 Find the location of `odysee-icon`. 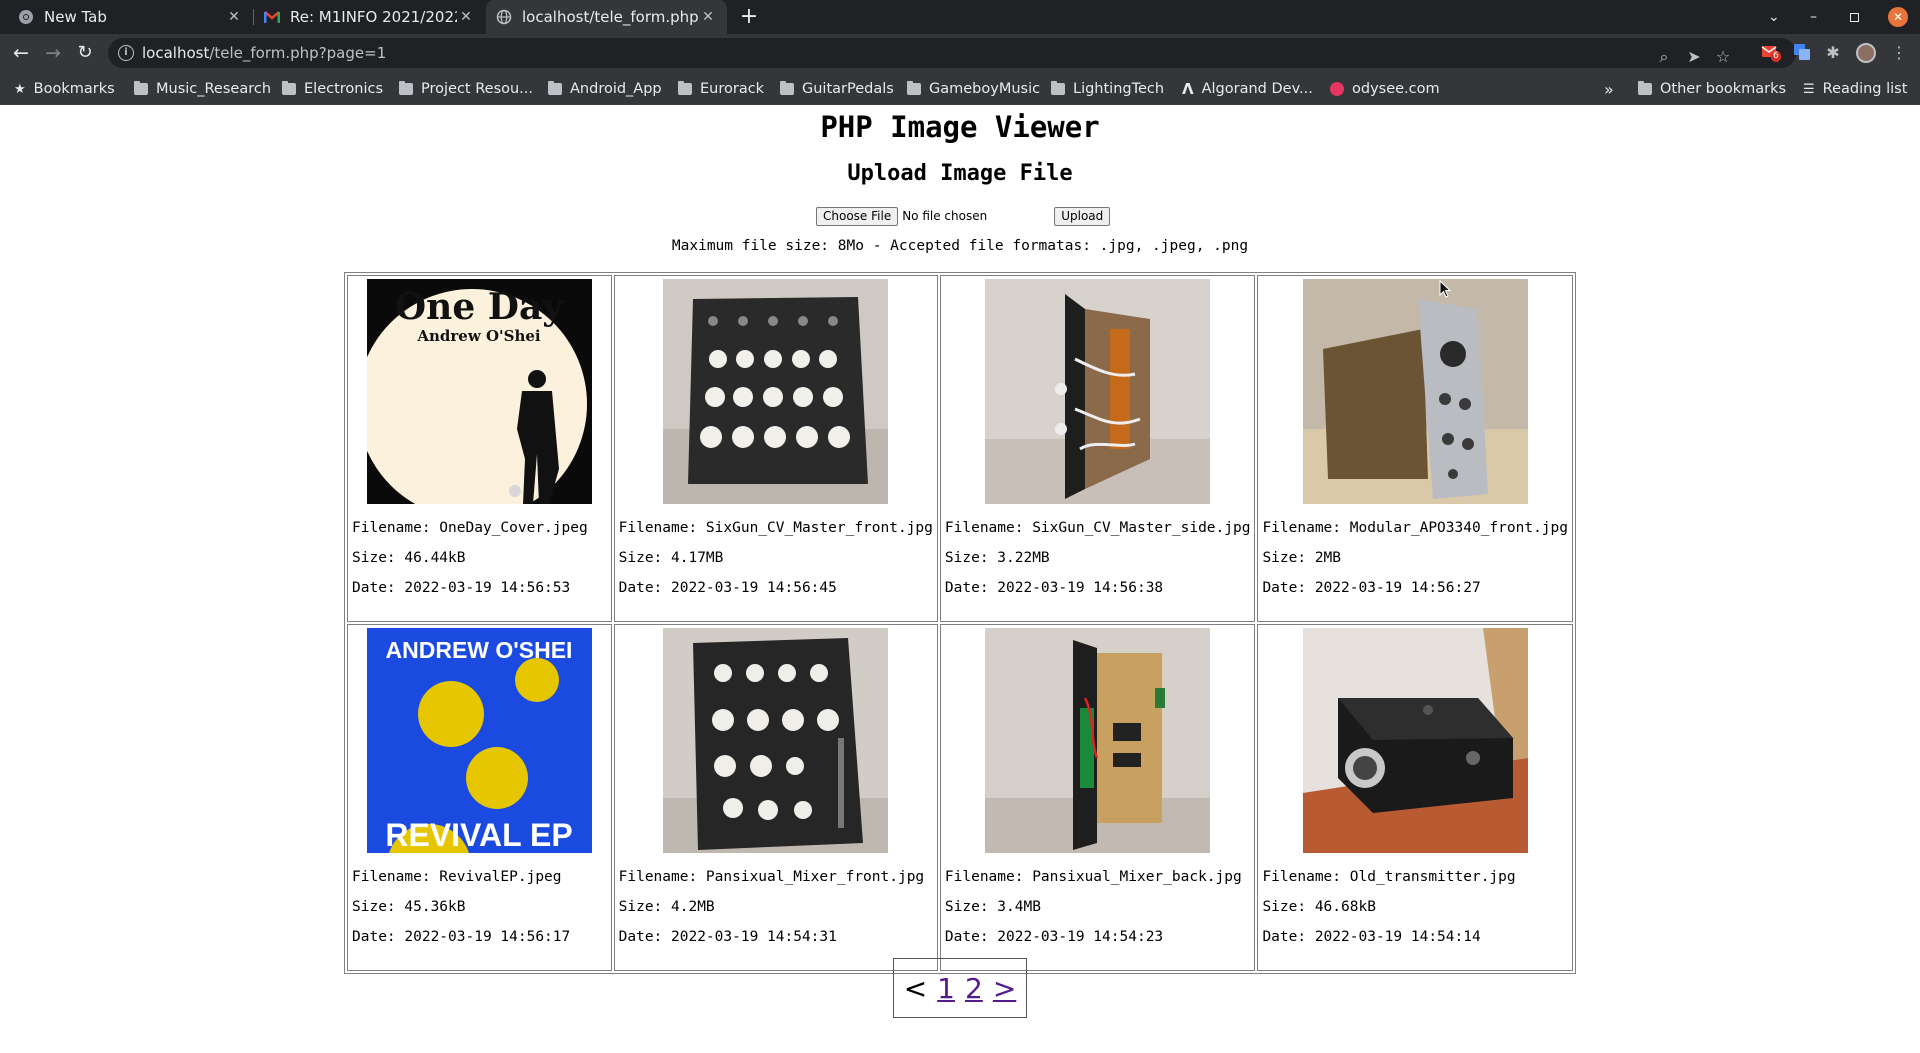

odysee-icon is located at coordinates (1337, 89).